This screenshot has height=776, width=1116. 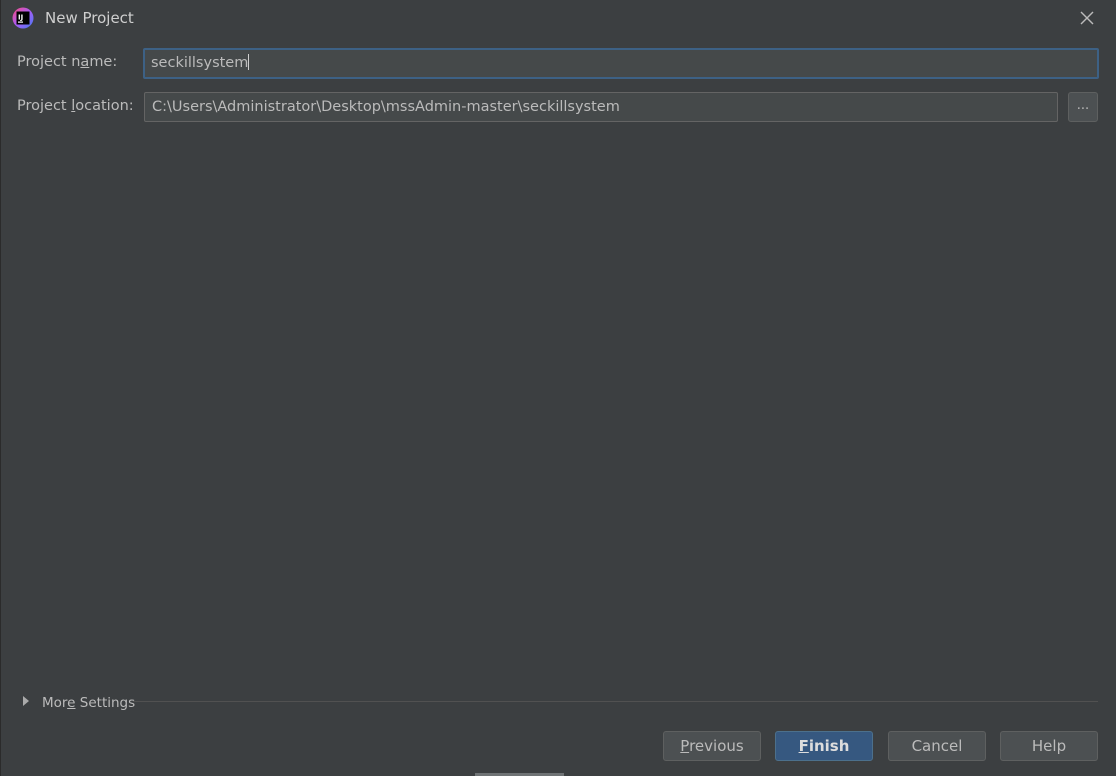 I want to click on close-icon, so click(x=1087, y=18).